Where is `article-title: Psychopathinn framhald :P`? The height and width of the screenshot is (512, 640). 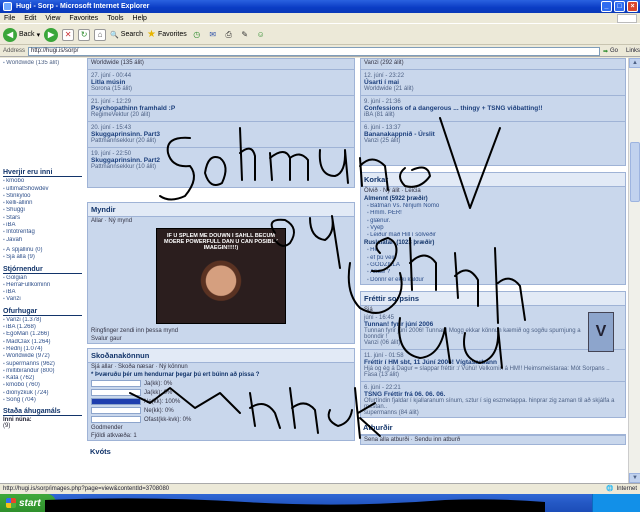 article-title: Psychopathinn framhald :P is located at coordinates (221, 108).